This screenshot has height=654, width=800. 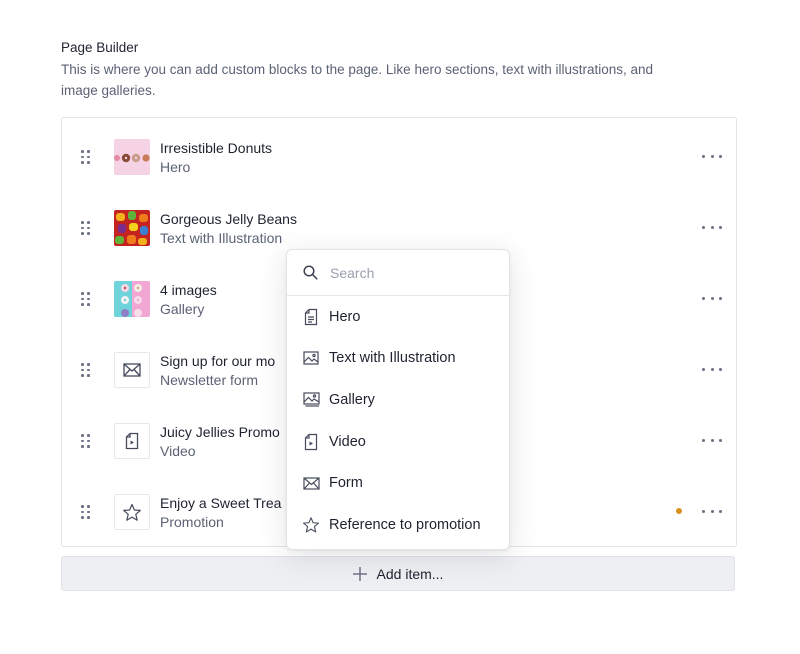 What do you see at coordinates (175, 167) in the screenshot?
I see `item-type: Hero` at bounding box center [175, 167].